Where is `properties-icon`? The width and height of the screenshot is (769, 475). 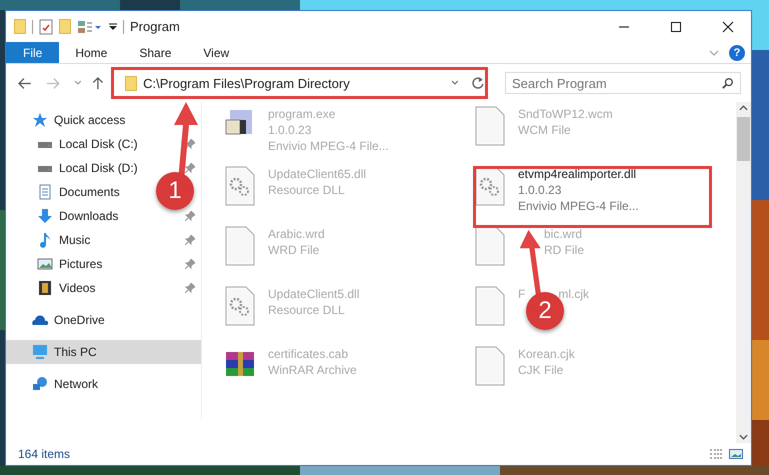
properties-icon is located at coordinates (46, 26).